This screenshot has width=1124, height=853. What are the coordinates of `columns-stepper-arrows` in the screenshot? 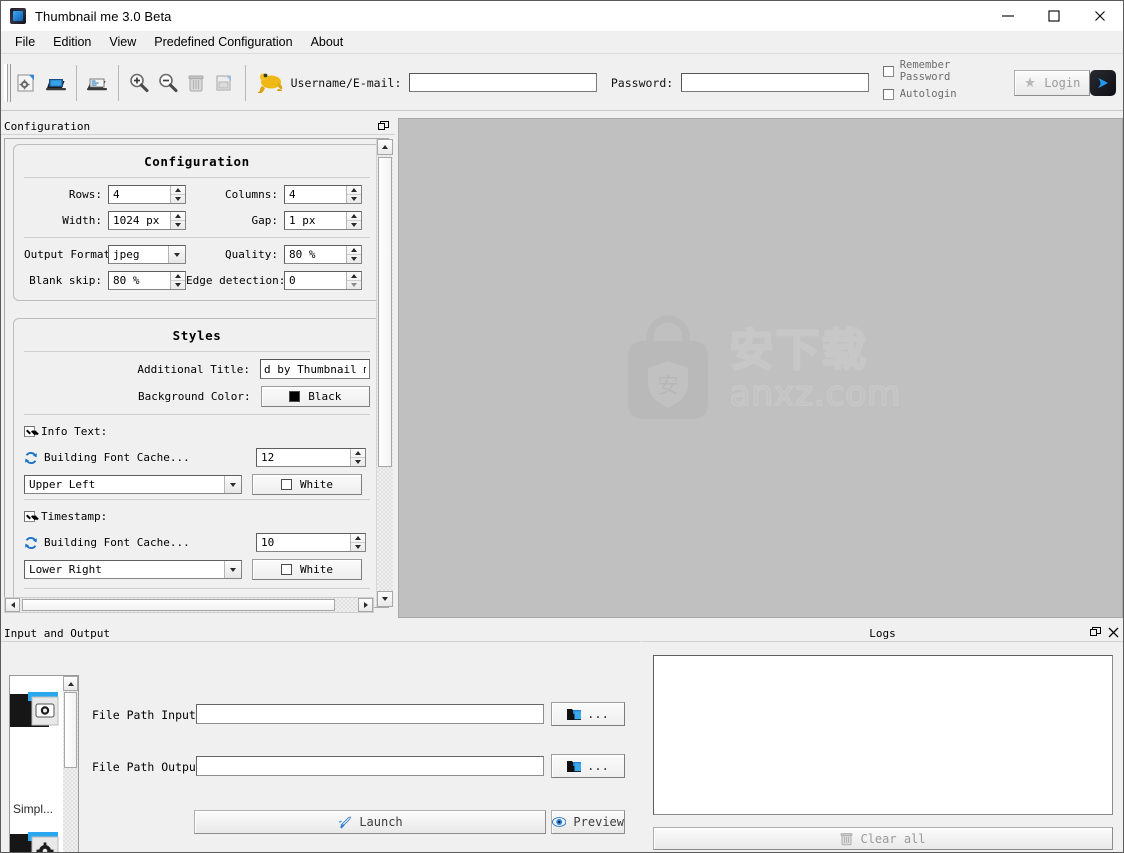 It's located at (353, 194).